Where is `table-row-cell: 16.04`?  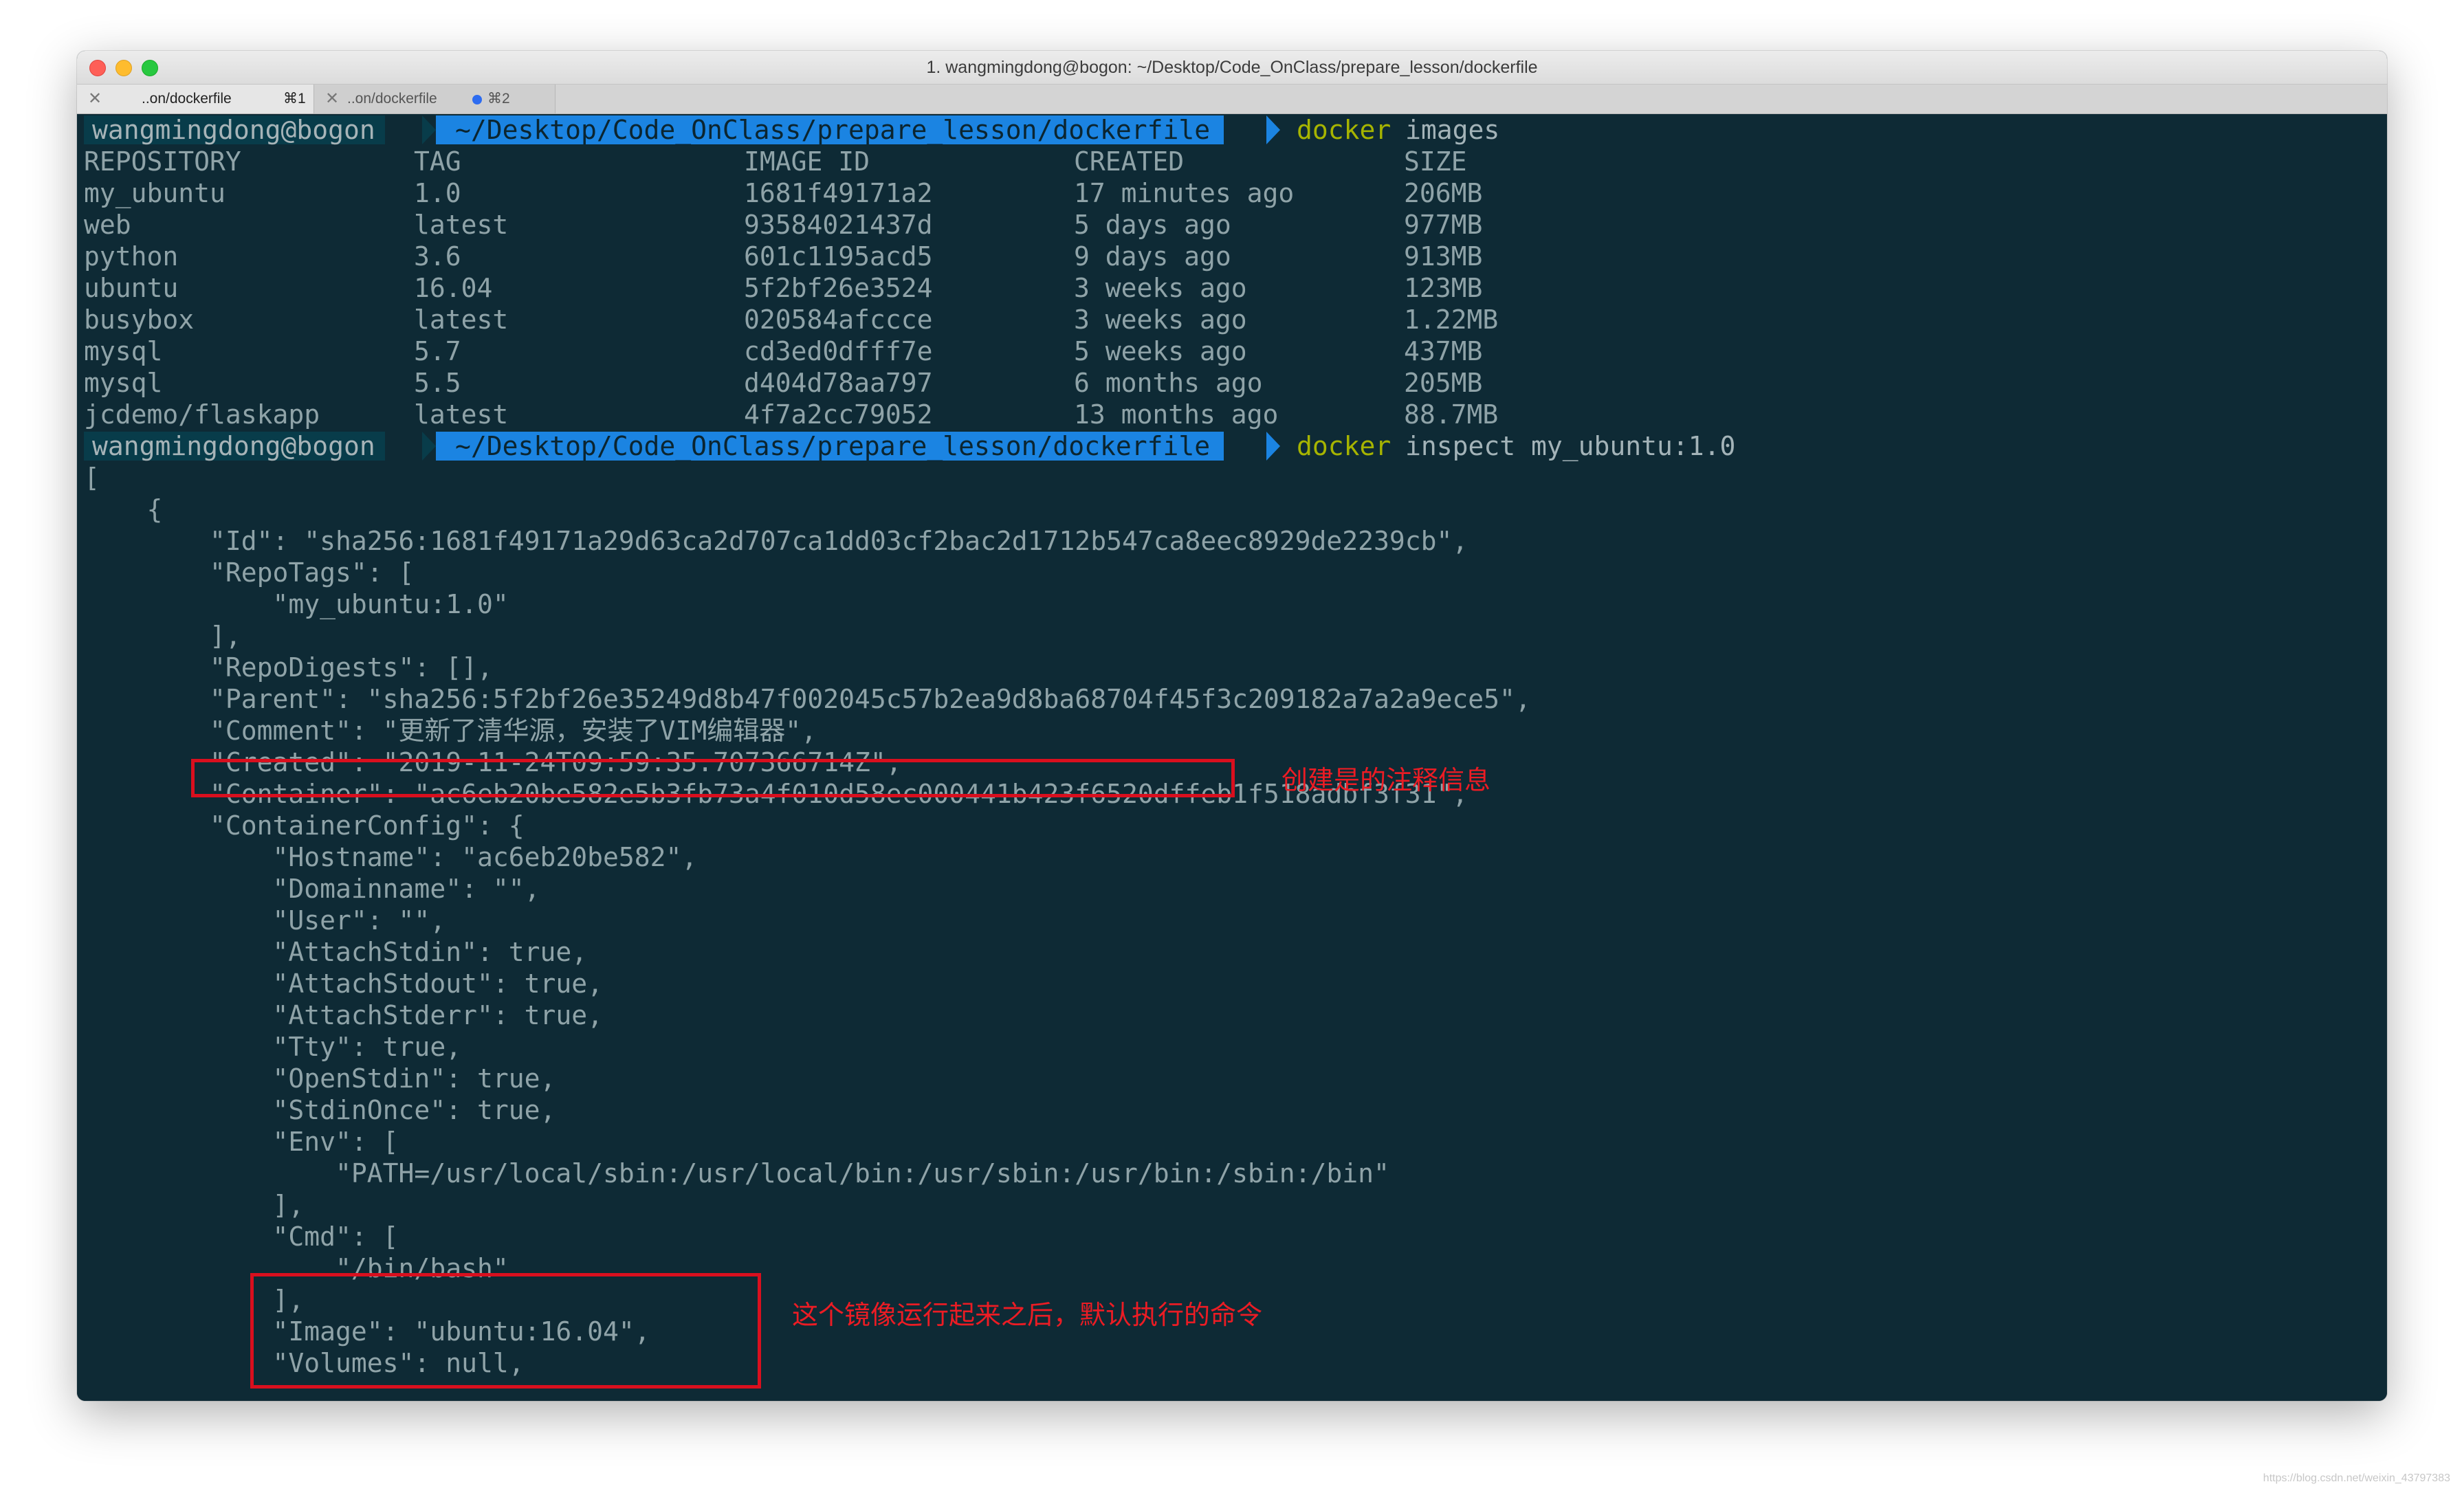 table-row-cell: 16.04 is located at coordinates (453, 288).